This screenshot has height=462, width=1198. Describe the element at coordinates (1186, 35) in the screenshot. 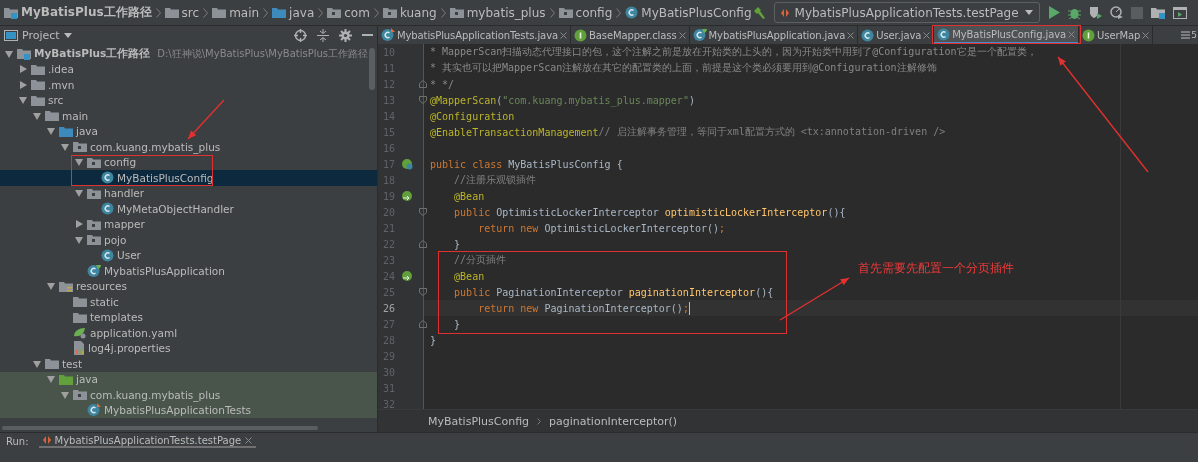

I see `list-icon` at that location.